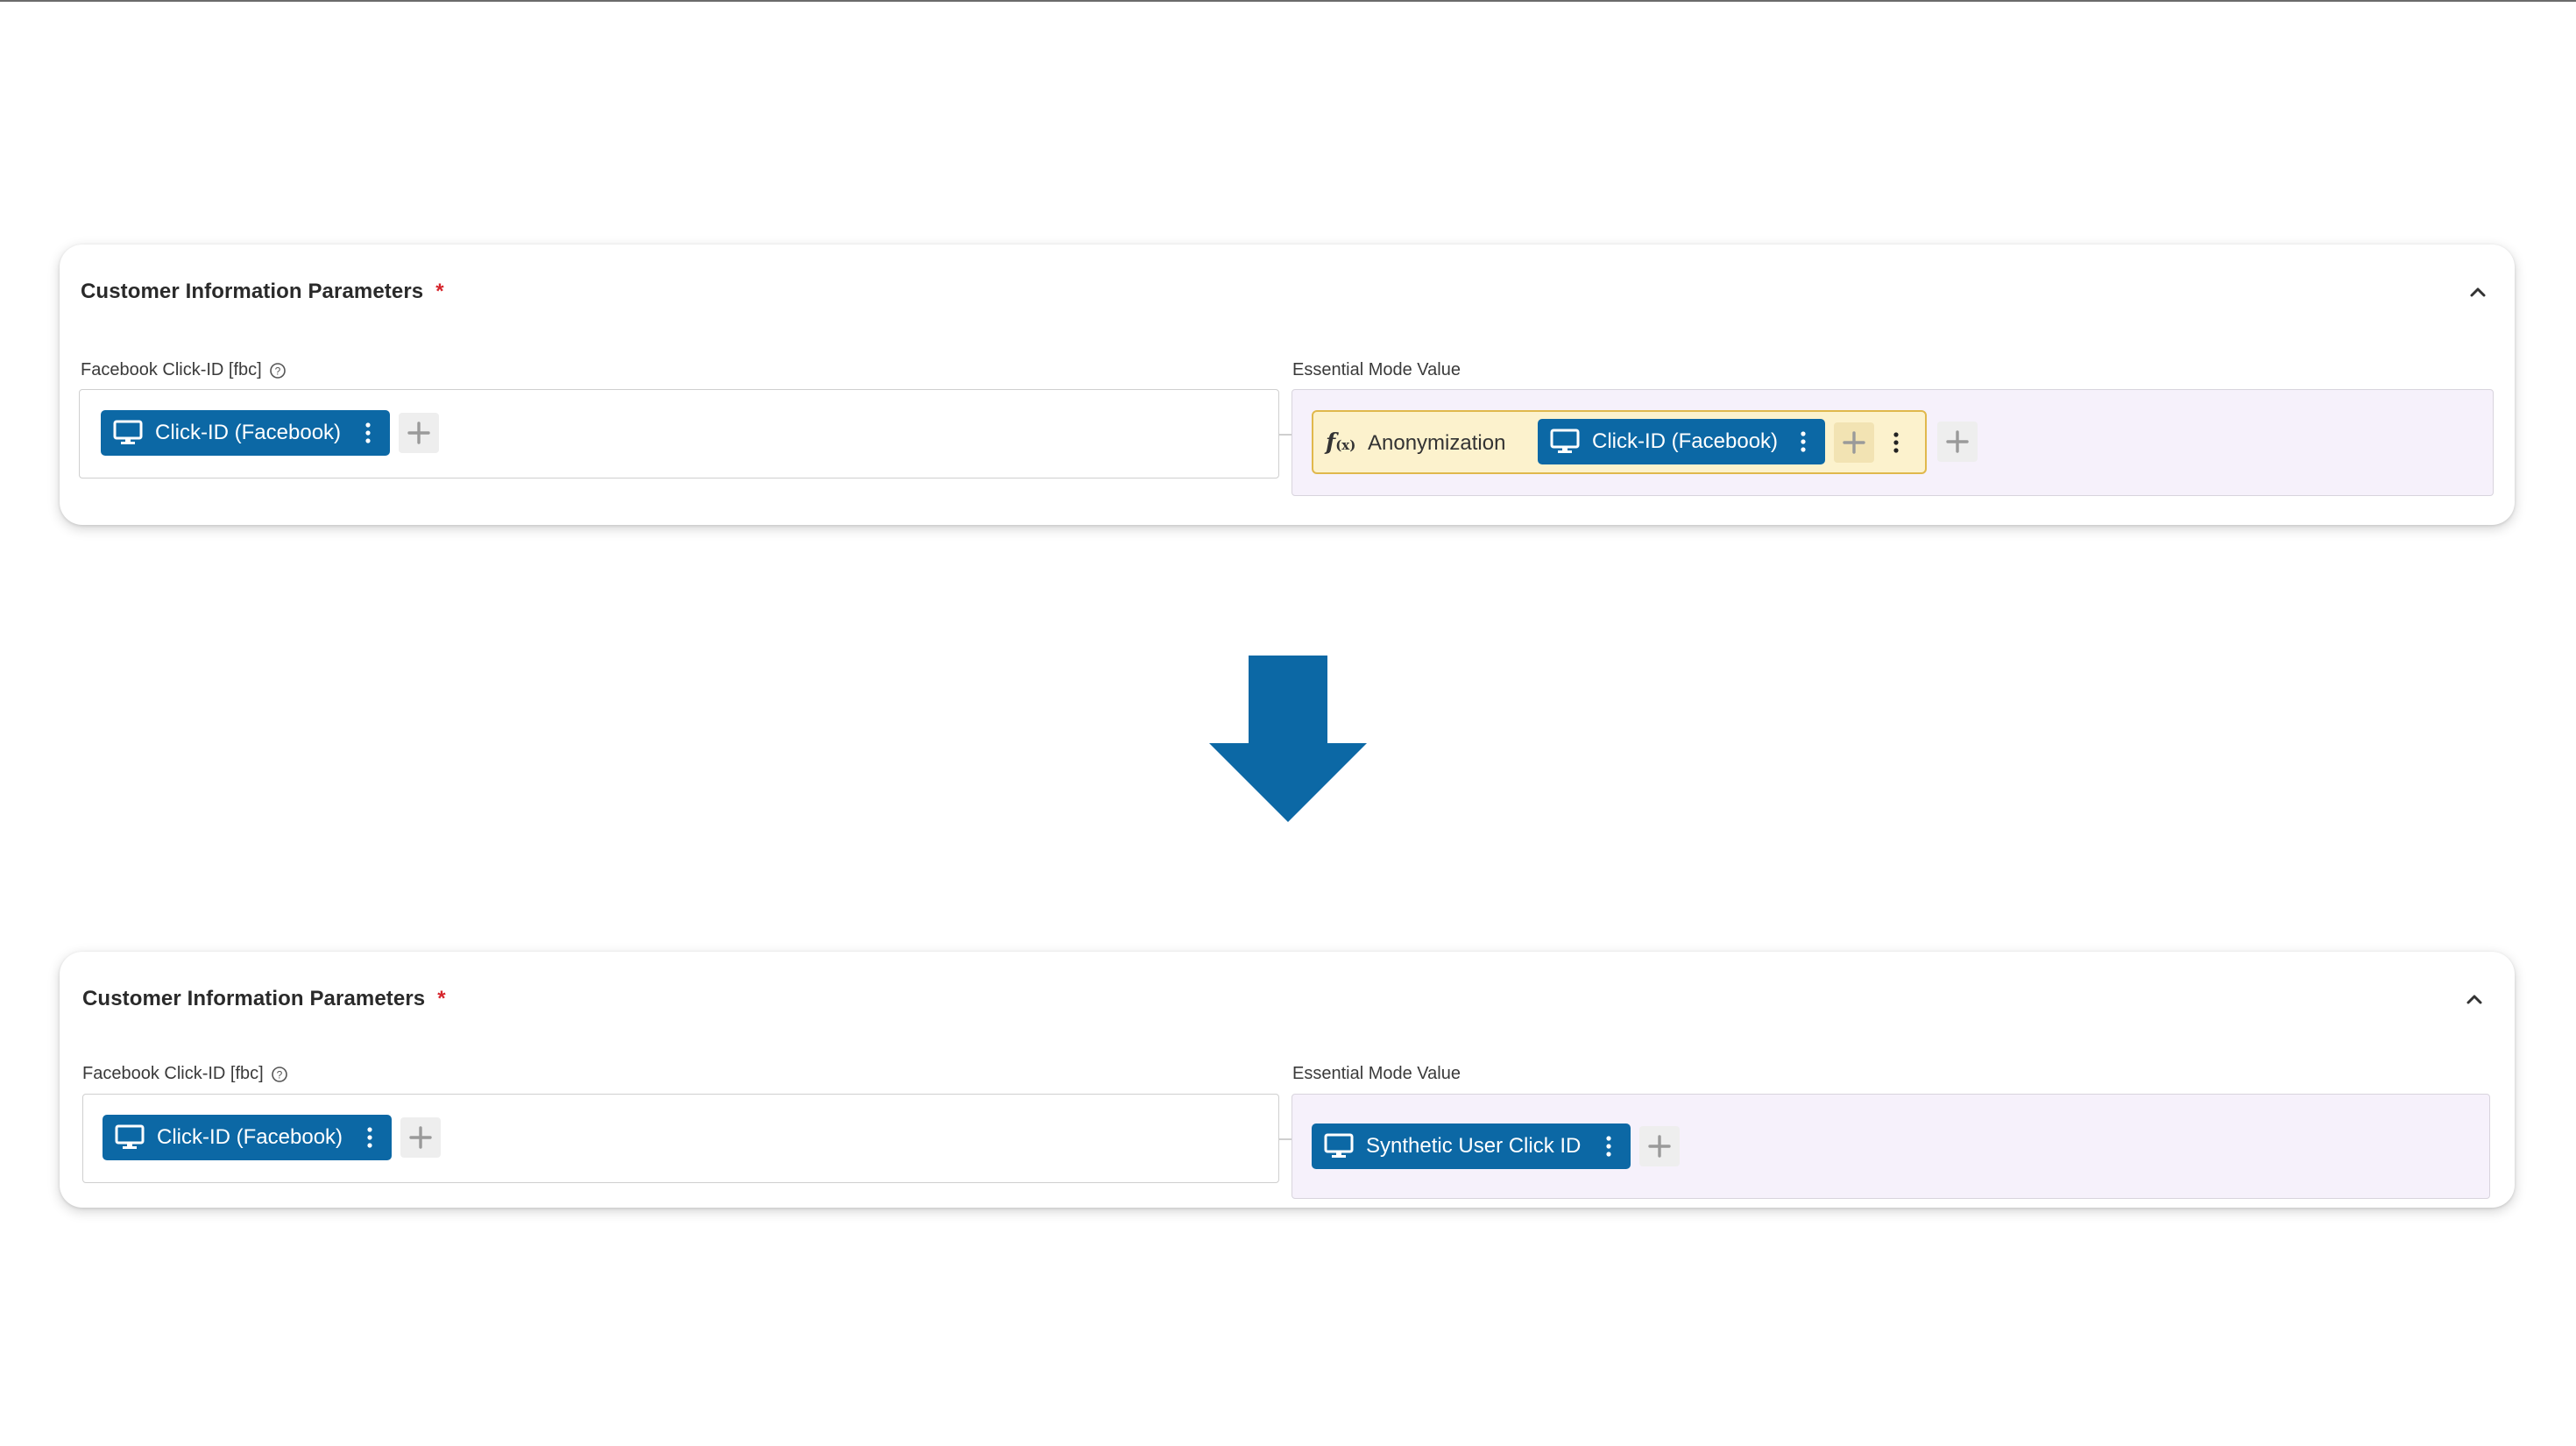 The width and height of the screenshot is (2576, 1446). What do you see at coordinates (1891, 1146) in the screenshot?
I see `essential-mode-box: Synthetic User Click ID` at bounding box center [1891, 1146].